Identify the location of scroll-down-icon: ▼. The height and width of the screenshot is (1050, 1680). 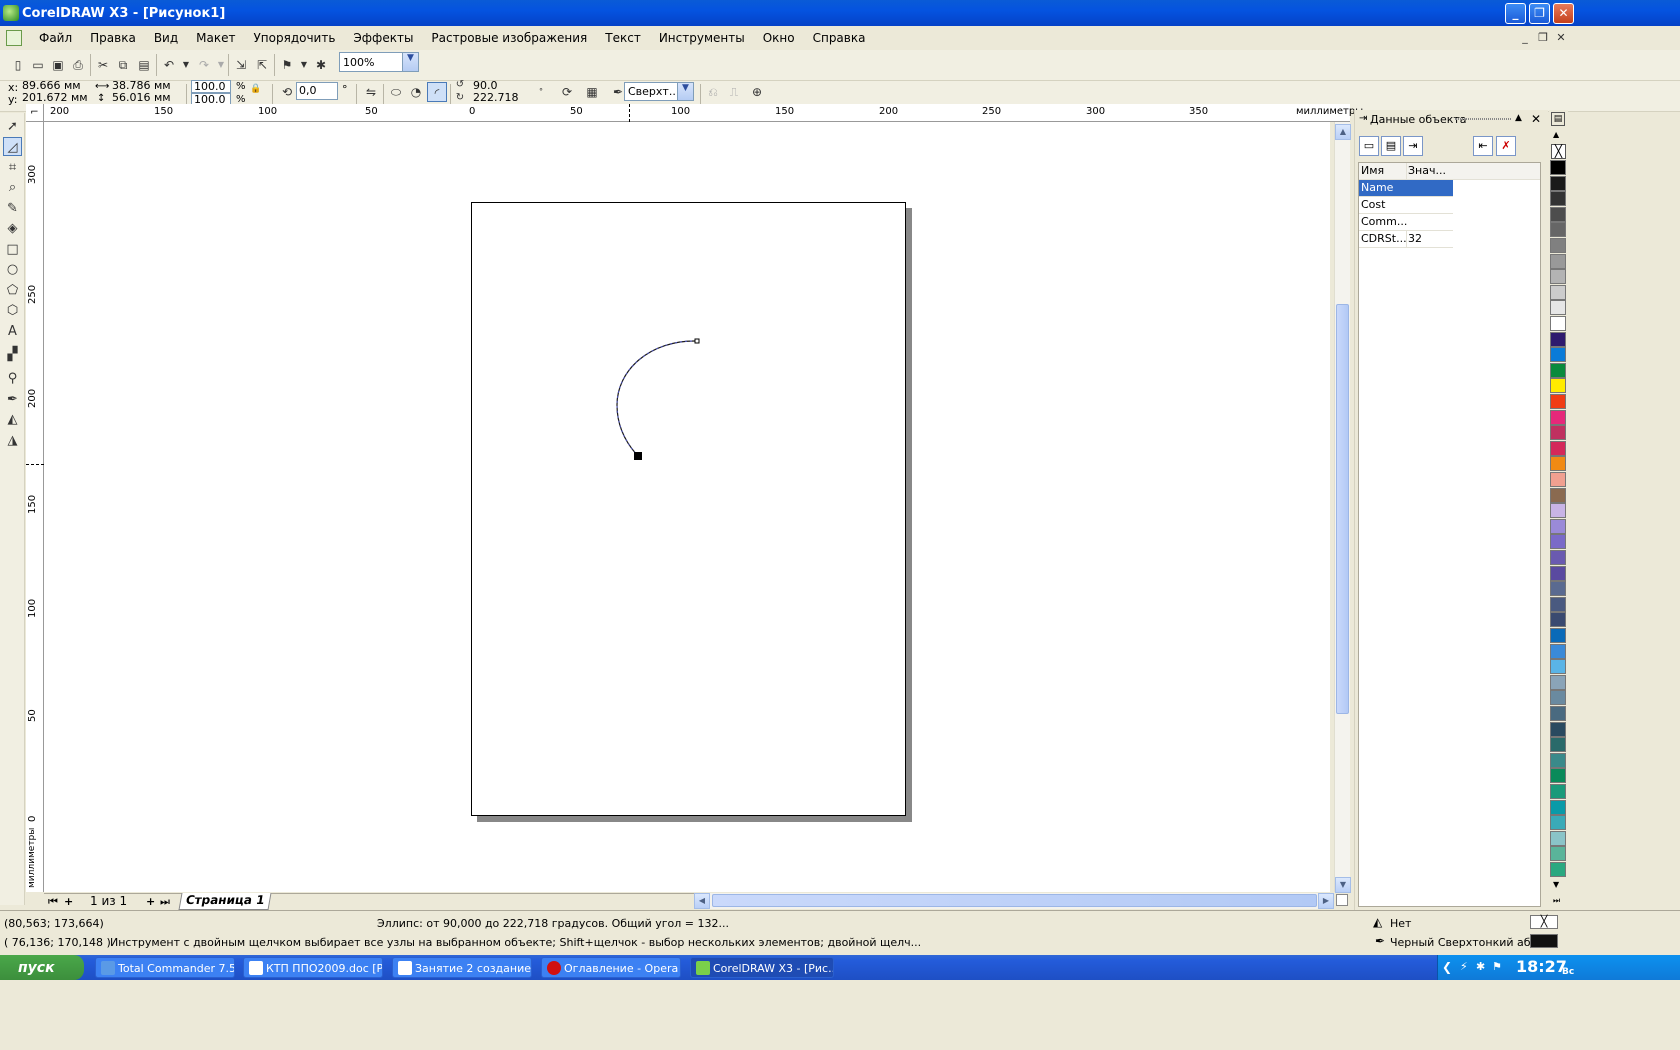
(1343, 885).